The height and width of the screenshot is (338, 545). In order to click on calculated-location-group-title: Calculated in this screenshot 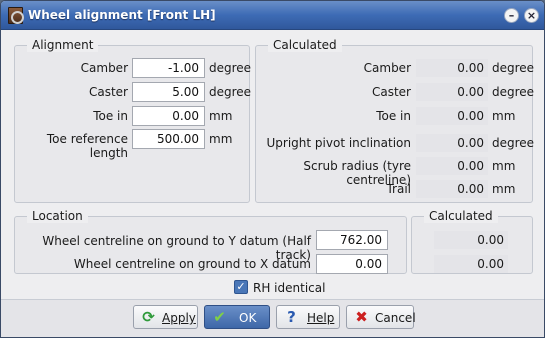, I will do `click(461, 216)`.